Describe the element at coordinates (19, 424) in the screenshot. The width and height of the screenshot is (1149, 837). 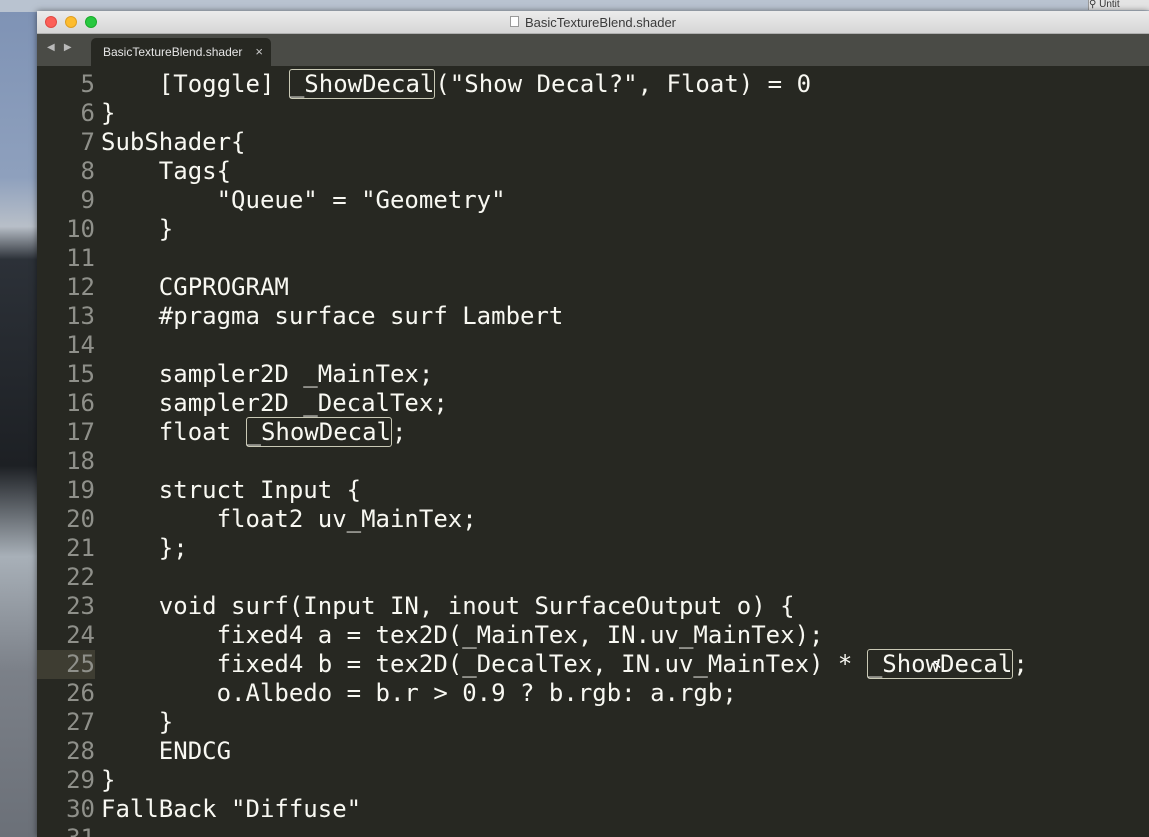
I see `background-scene-view` at that location.